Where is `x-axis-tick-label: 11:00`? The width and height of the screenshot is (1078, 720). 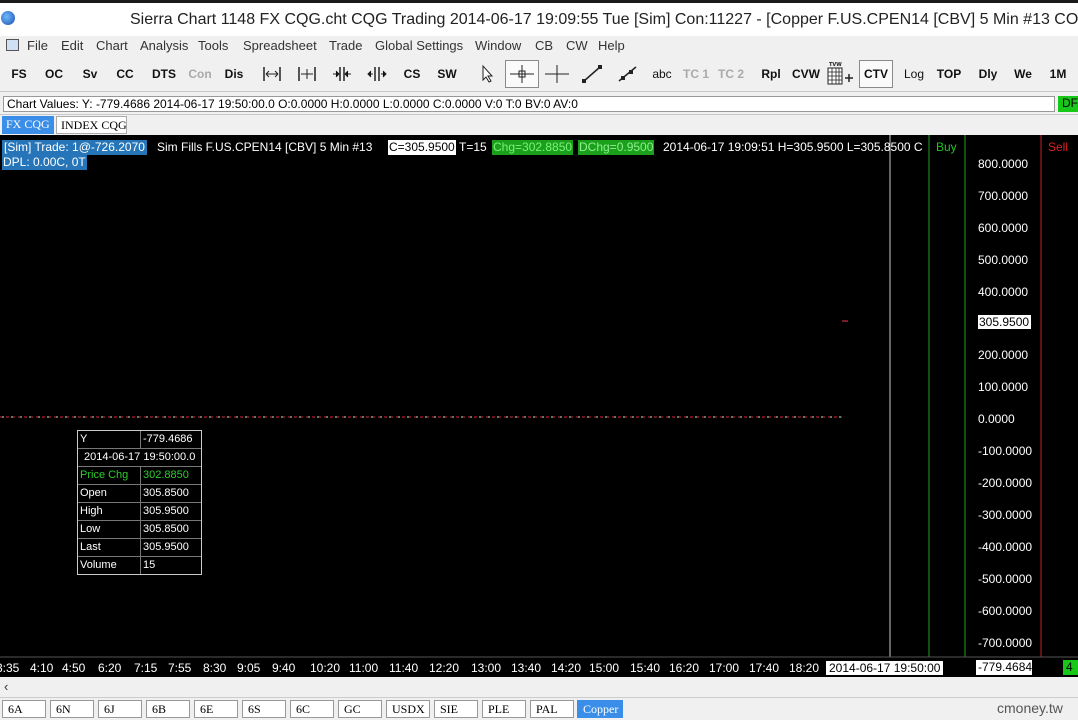
x-axis-tick-label: 11:00 is located at coordinates (364, 668).